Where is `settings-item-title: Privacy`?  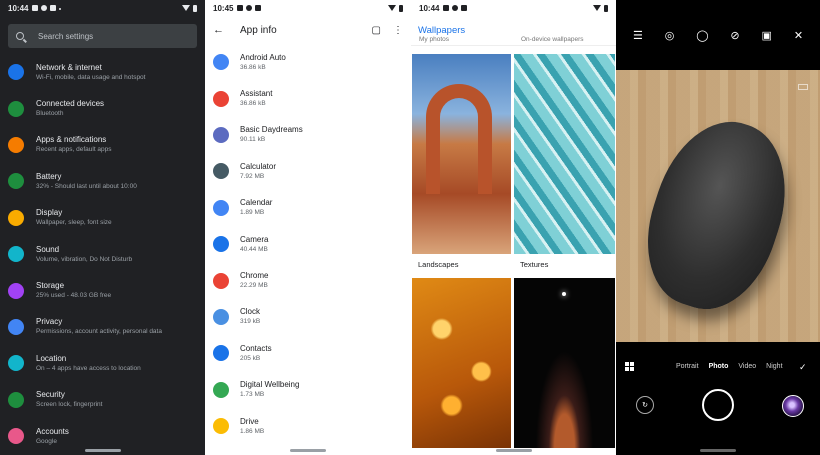 settings-item-title: Privacy is located at coordinates (49, 322).